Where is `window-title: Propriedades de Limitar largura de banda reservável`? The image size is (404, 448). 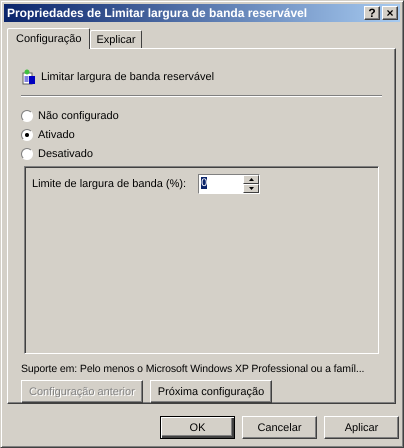 window-title: Propriedades de Limitar largura de banda reservável is located at coordinates (157, 13).